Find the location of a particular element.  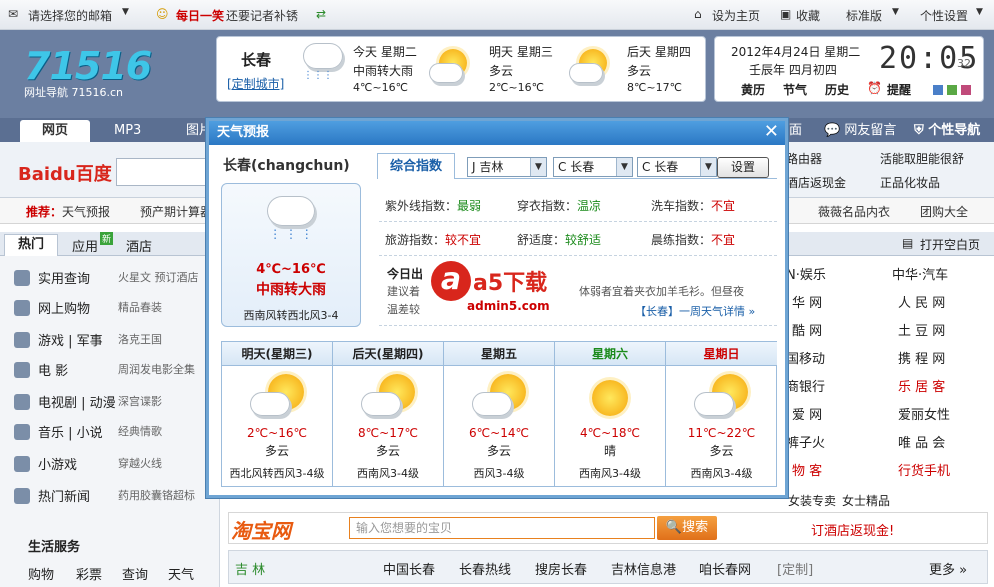

skin-pink is located at coordinates (966, 90).